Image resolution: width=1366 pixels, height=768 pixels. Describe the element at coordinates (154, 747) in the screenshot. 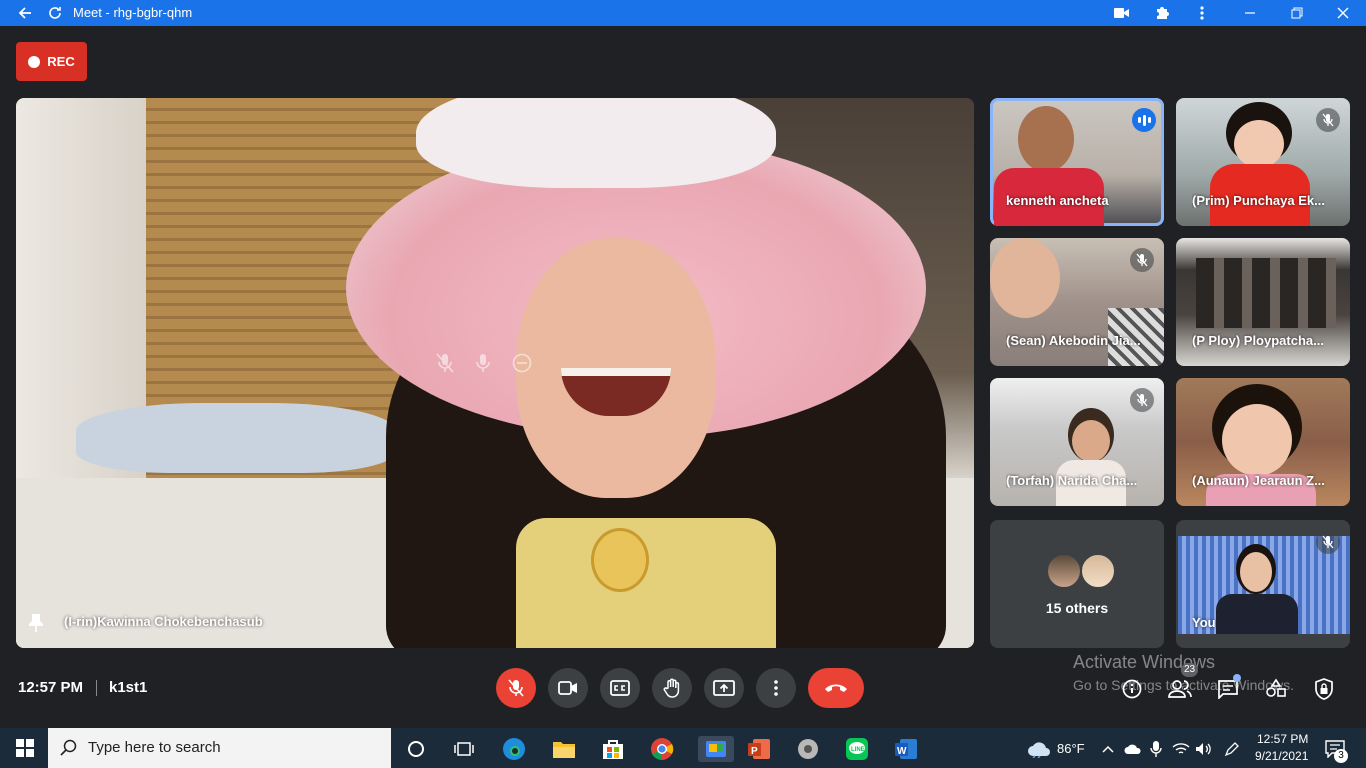

I see `search-placeholder: Type here to search` at that location.